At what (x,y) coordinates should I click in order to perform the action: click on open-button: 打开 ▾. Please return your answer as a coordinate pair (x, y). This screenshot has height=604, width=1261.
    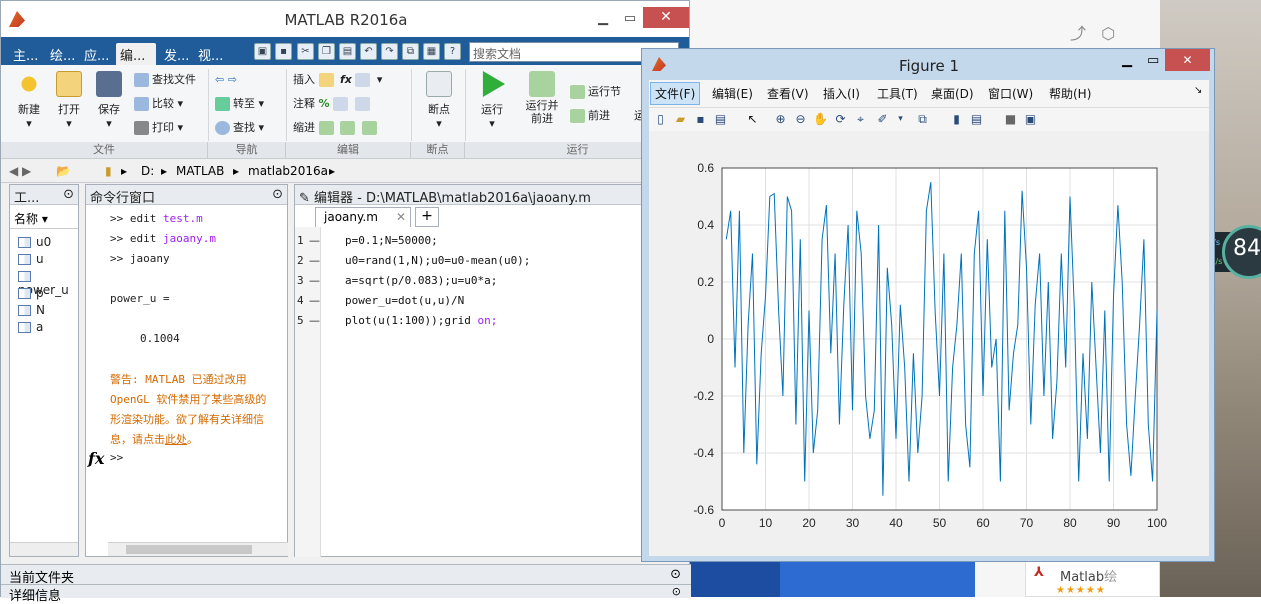
    Looking at the image, I should click on (69, 100).